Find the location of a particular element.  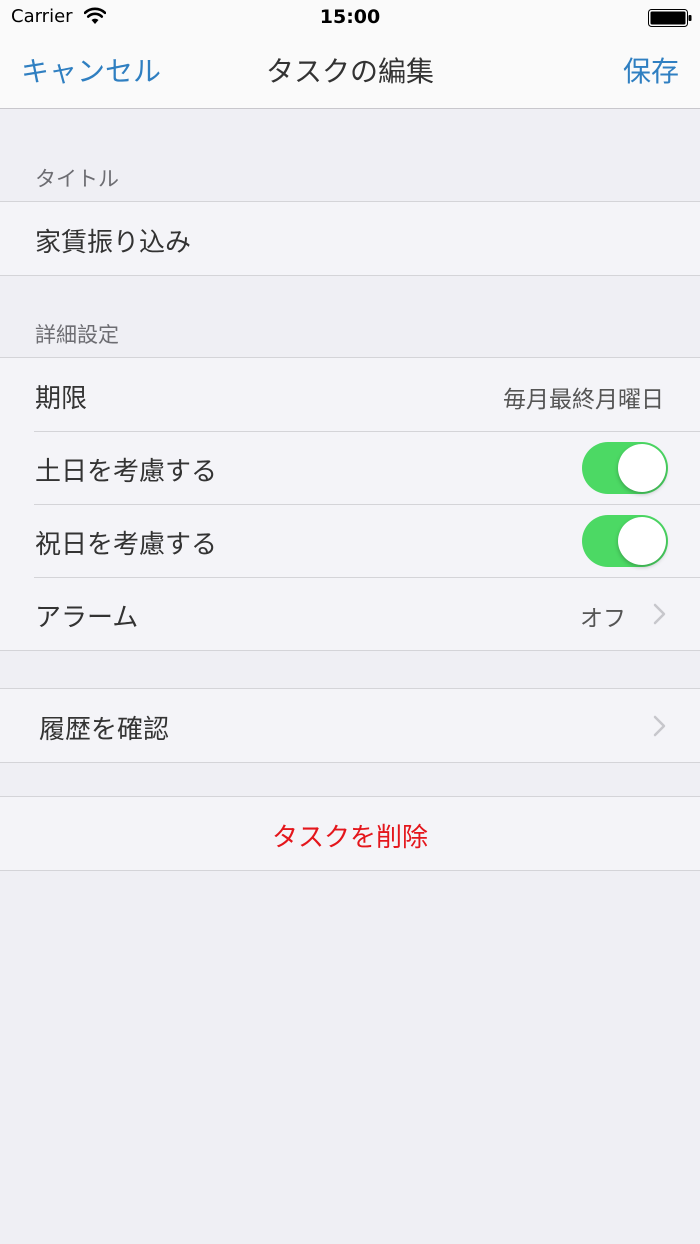

title-section-header: タイトル is located at coordinates (77, 179).